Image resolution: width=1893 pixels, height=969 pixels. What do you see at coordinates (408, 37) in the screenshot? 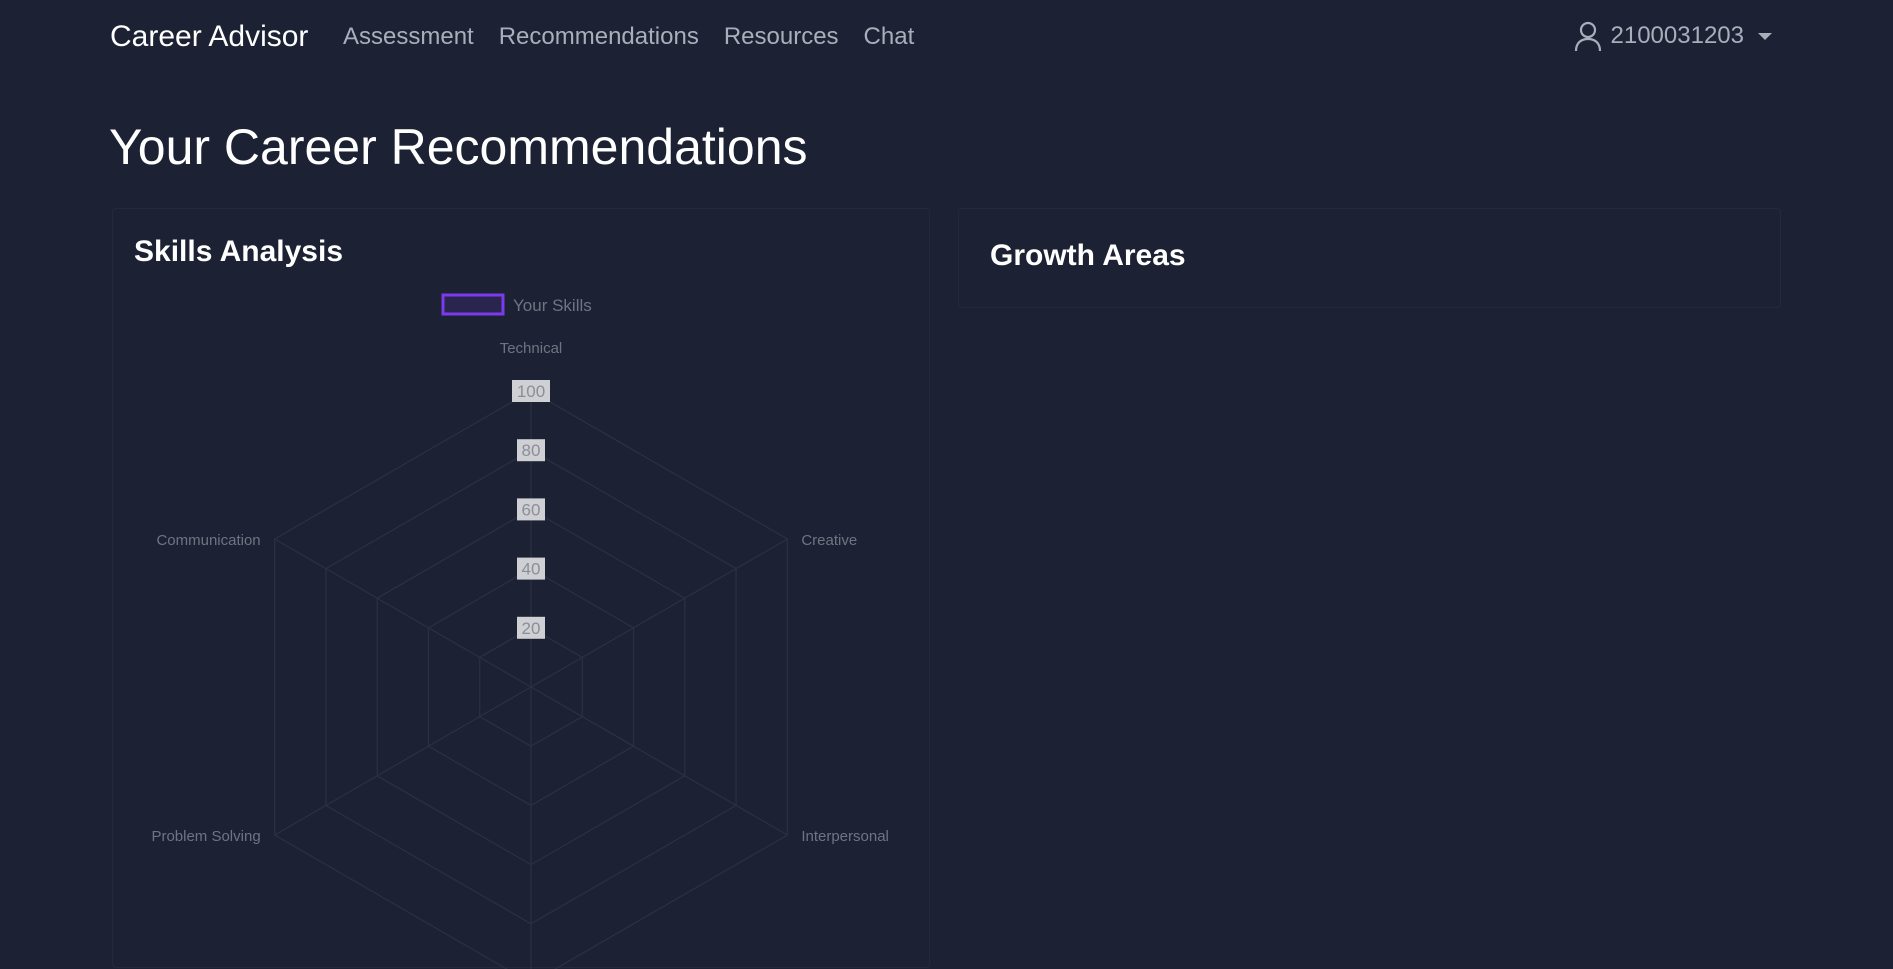
I see `nav-link-assessment: Assessment` at bounding box center [408, 37].